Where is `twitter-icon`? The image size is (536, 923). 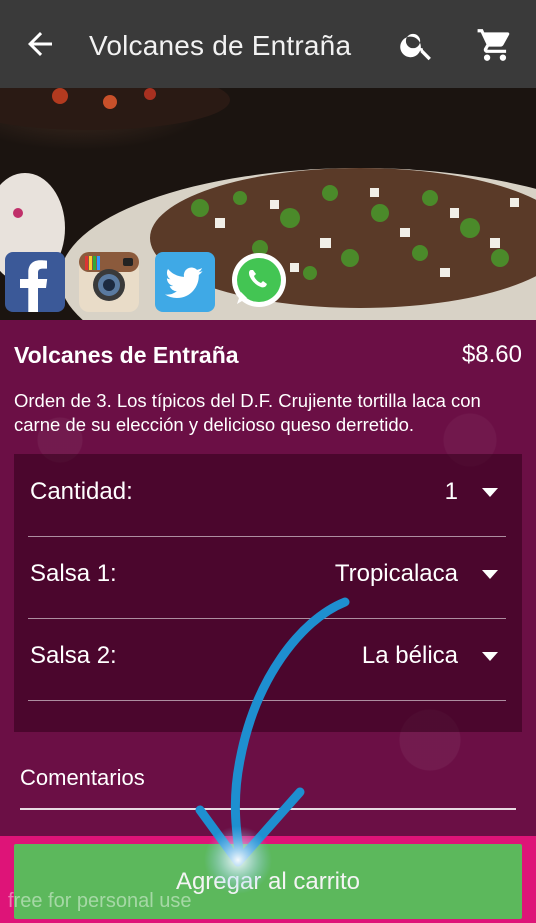
twitter-icon is located at coordinates (185, 282).